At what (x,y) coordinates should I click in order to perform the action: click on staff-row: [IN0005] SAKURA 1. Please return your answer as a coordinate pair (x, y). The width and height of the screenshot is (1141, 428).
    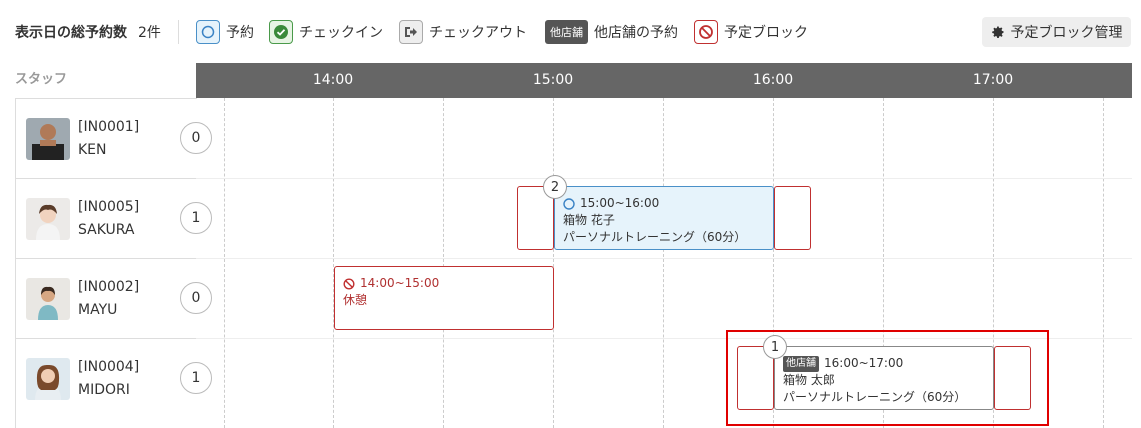
    Looking at the image, I should click on (114, 218).